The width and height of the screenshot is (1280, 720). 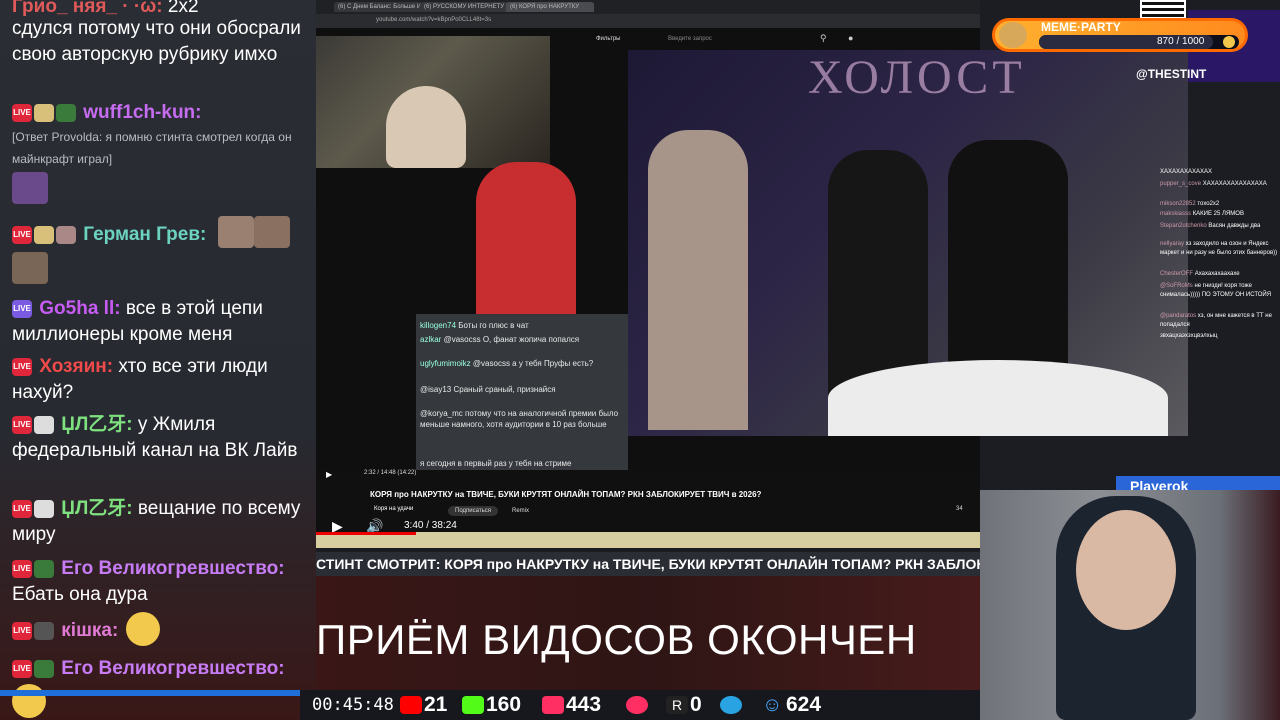 What do you see at coordinates (677, 705) in the screenshot?
I see `rutube-icon: R` at bounding box center [677, 705].